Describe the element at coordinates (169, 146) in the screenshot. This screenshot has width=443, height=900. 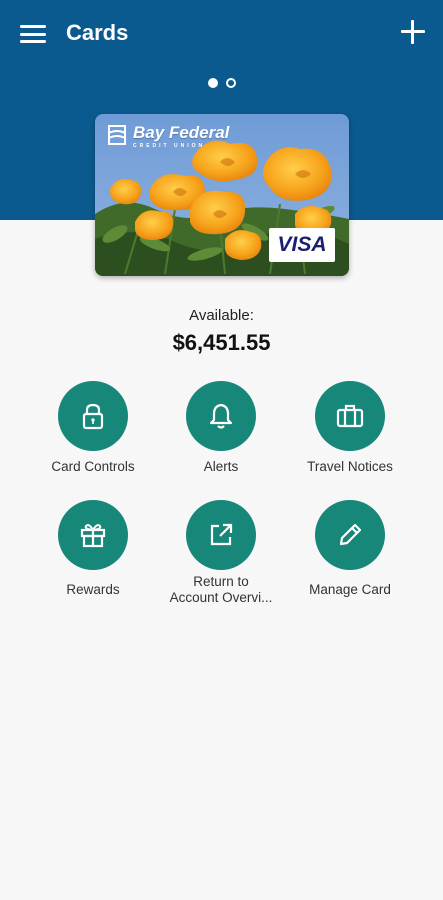
I see `issuer-subtitle: CREDIT UNION` at that location.